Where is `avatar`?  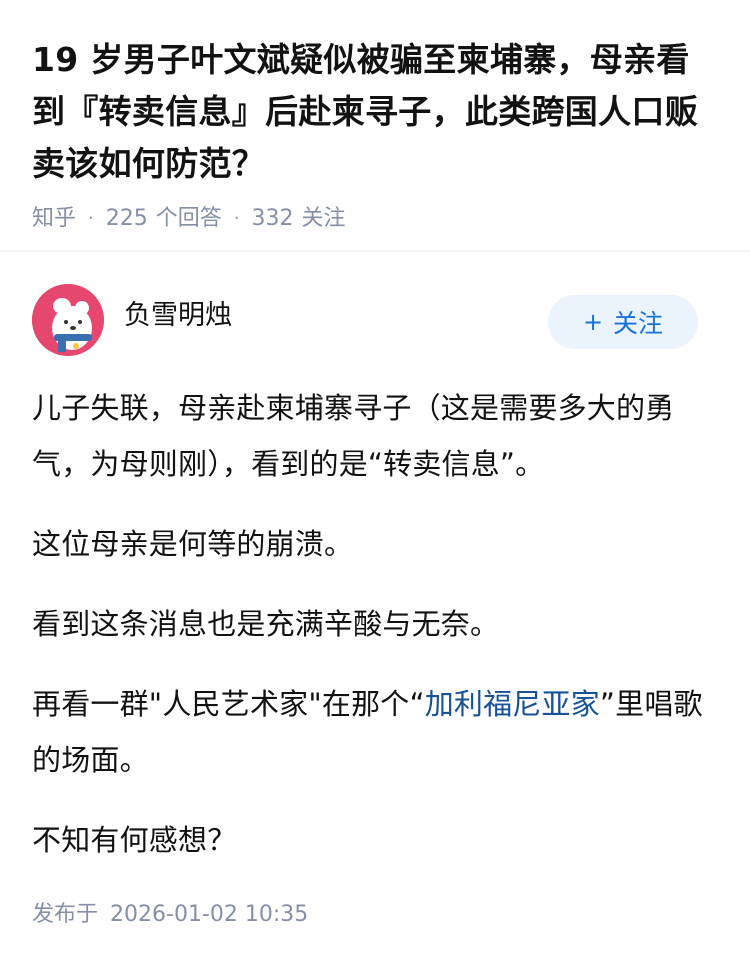
avatar is located at coordinates (68, 320).